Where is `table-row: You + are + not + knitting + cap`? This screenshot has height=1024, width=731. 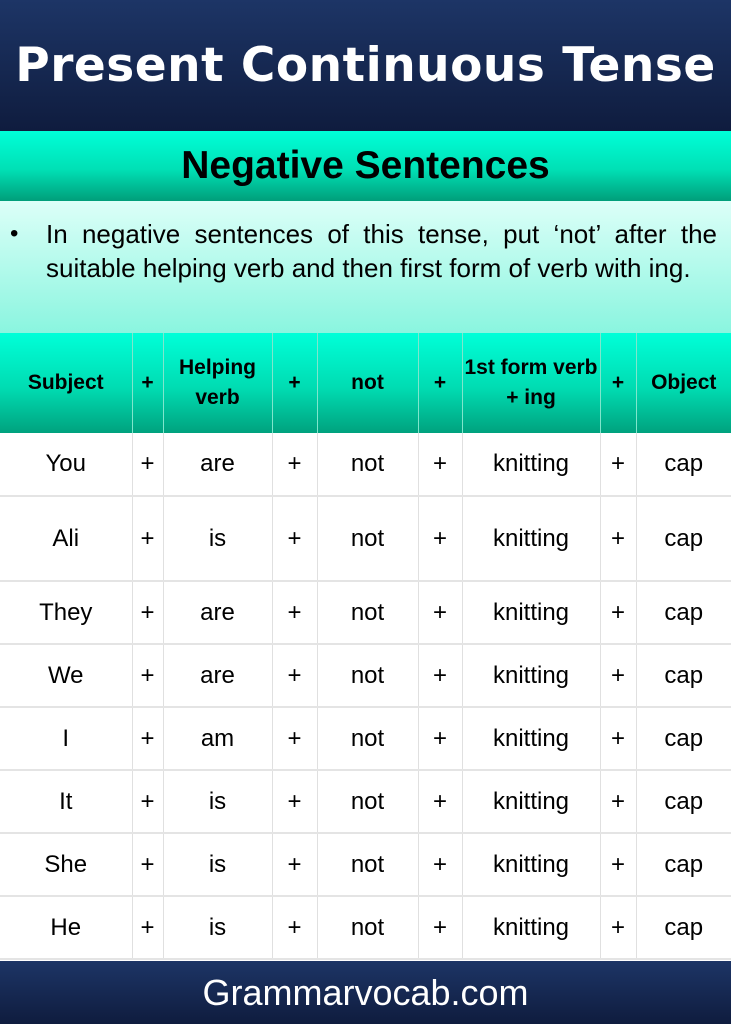
table-row: You + are + not + knitting + cap is located at coordinates (365, 465).